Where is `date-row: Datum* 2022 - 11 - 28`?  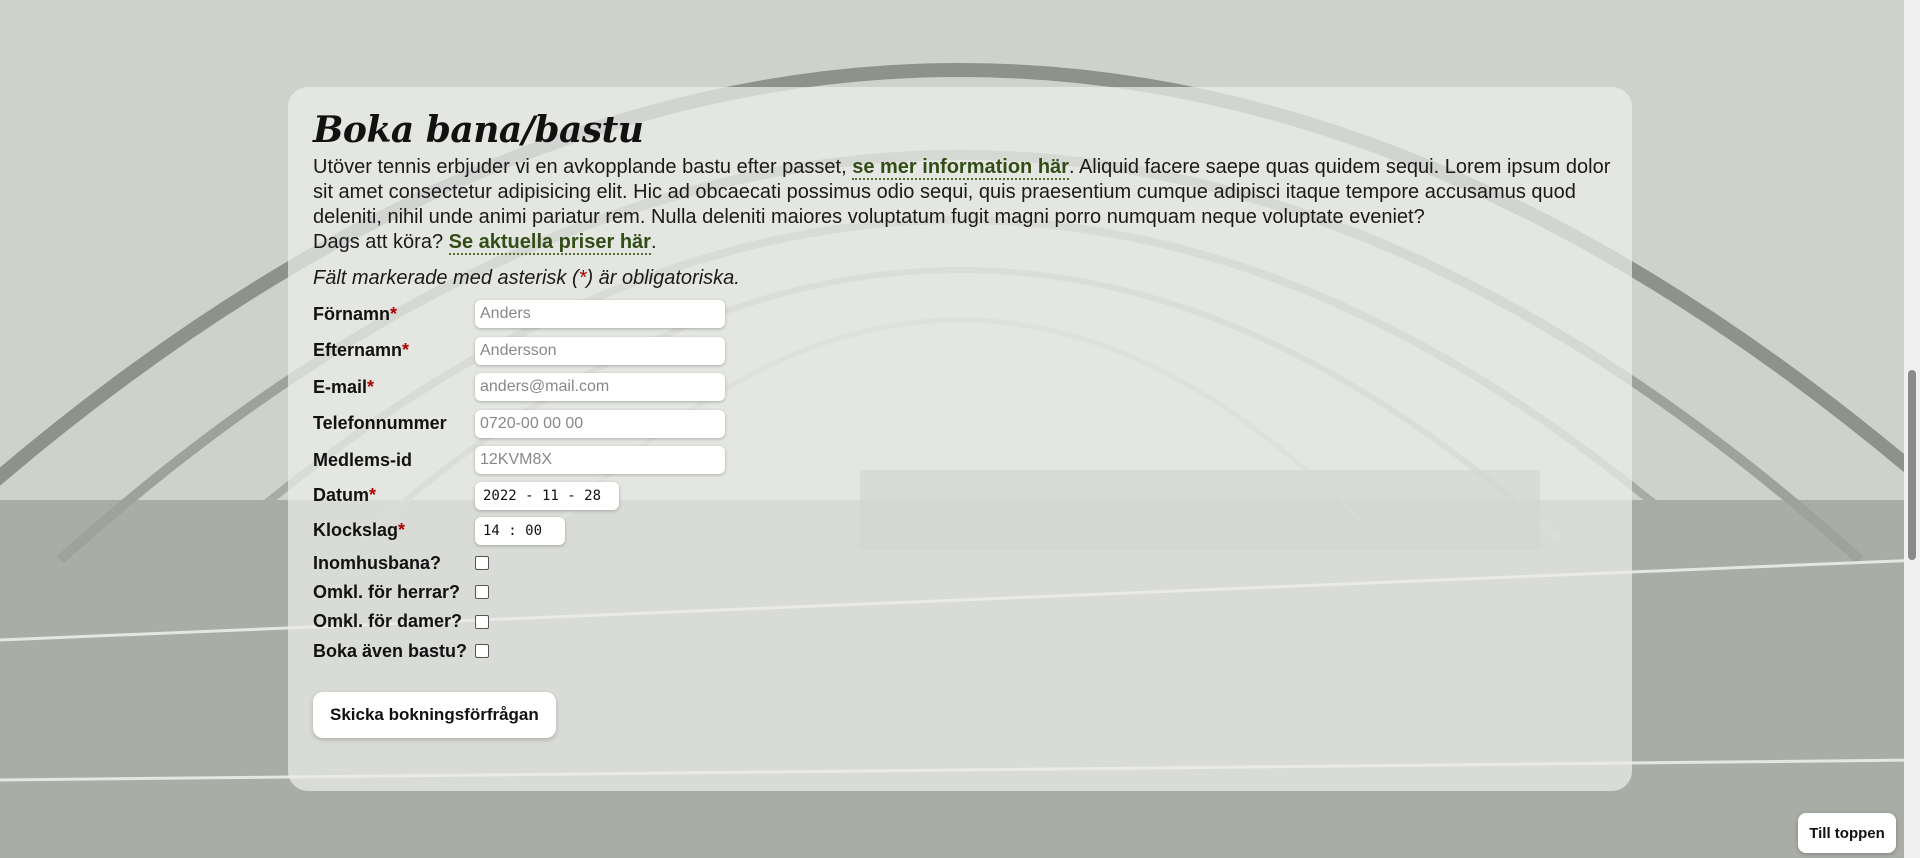 date-row: Datum* 2022 - 11 - 28 is located at coordinates (960, 496).